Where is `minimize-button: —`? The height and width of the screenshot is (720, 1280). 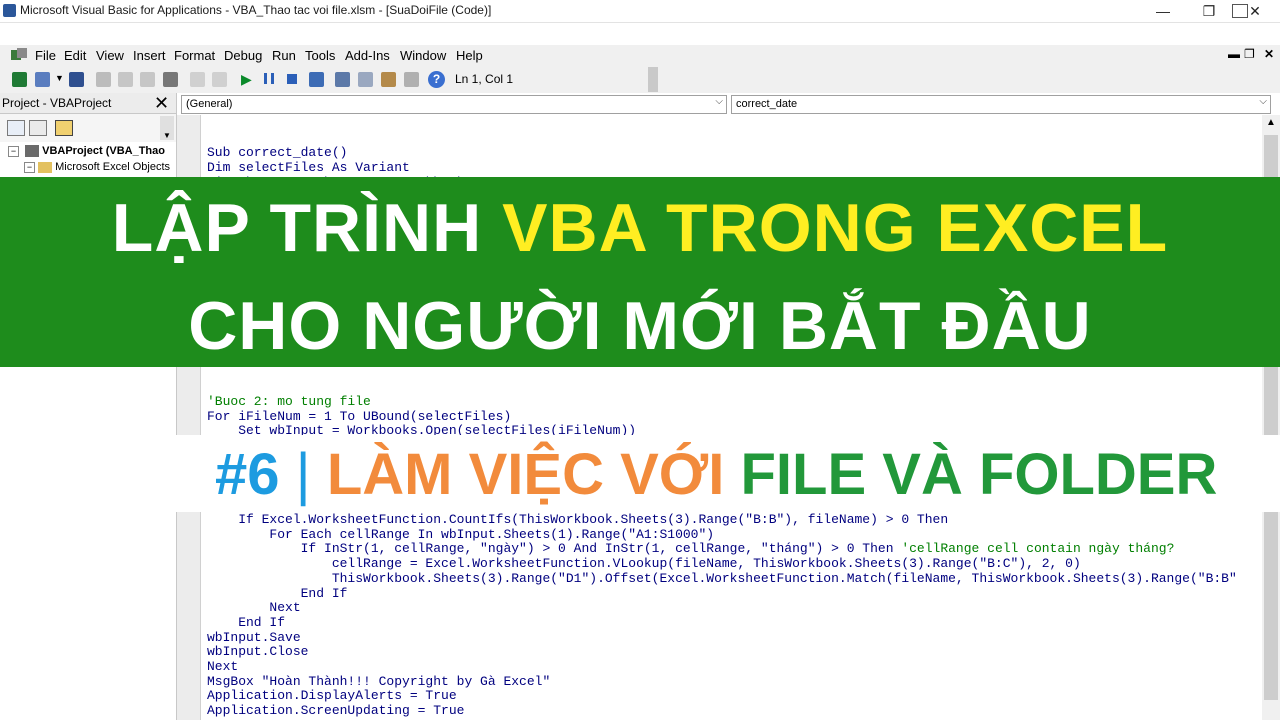
minimize-button: — is located at coordinates (1163, 11).